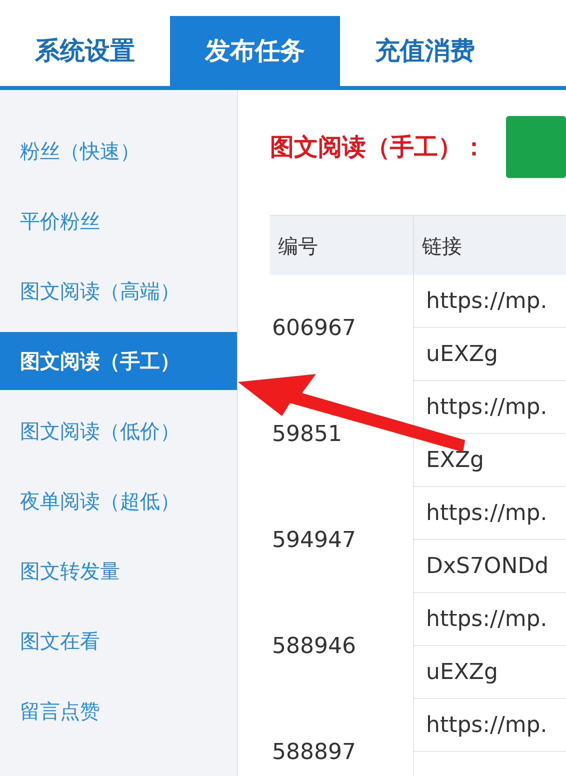 This screenshot has height=776, width=566. I want to click on nav-tab: 发布任务, so click(255, 51).